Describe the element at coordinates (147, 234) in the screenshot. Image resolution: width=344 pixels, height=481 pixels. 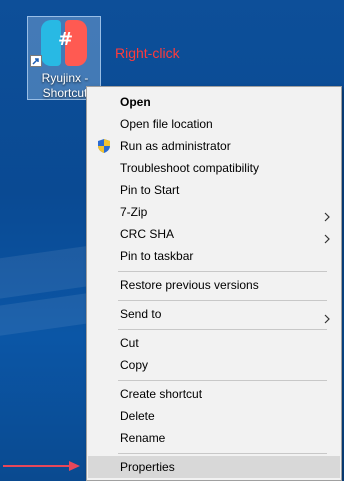
I see `menu-item-label: CRC SHA` at that location.